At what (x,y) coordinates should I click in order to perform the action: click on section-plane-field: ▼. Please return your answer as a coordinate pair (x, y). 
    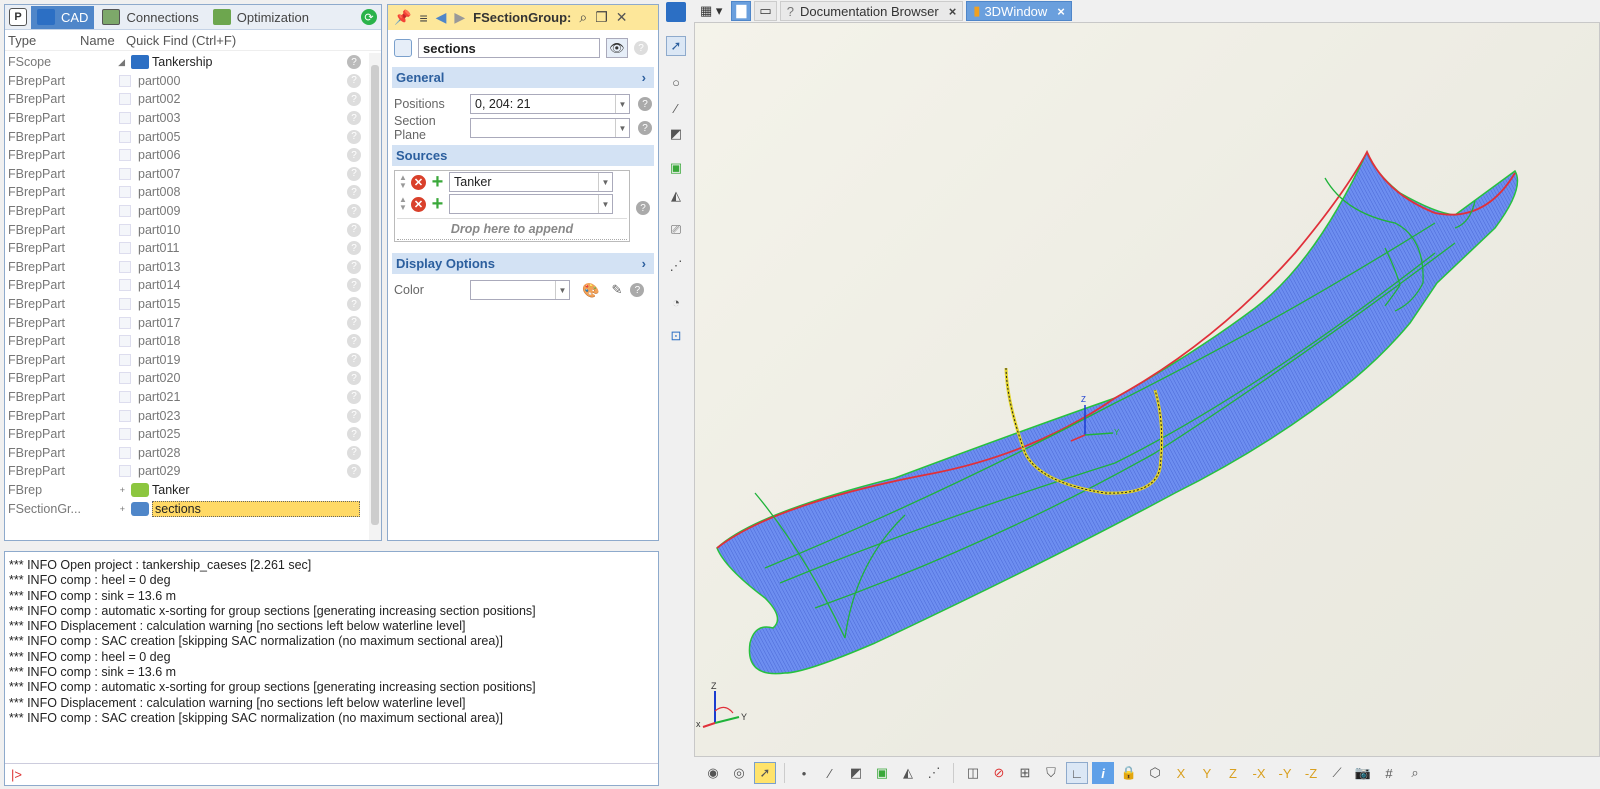
    Looking at the image, I should click on (550, 128).